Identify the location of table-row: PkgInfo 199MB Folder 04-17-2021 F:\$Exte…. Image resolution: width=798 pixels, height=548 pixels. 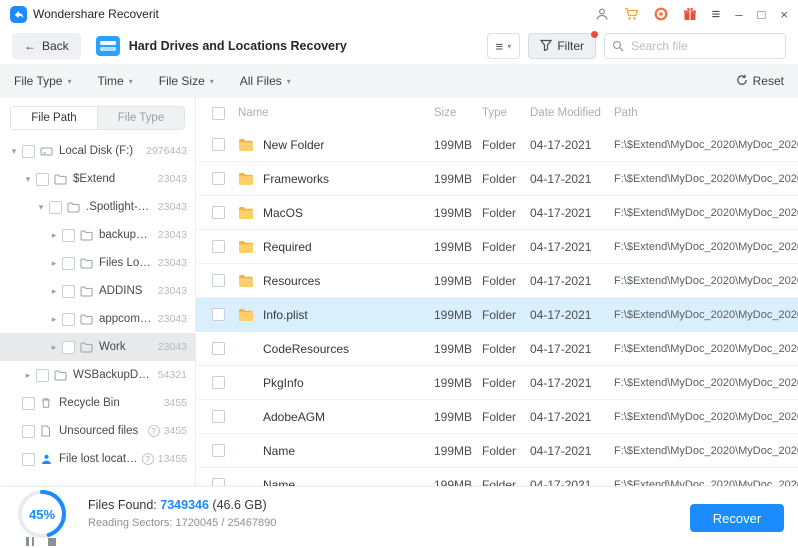
(497, 383).